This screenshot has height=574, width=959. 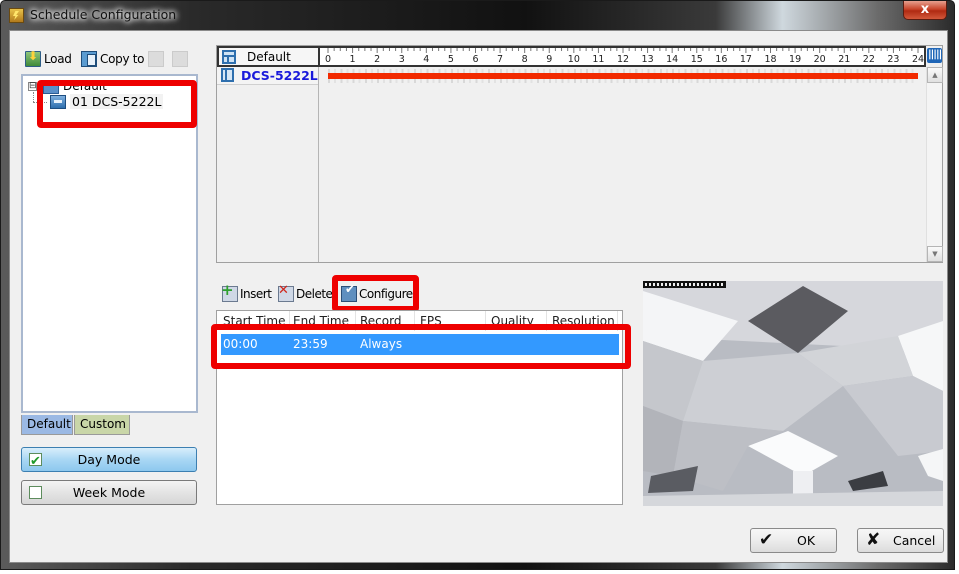 I want to click on table-row: 00:00 23:59 Always, so click(x=420, y=344).